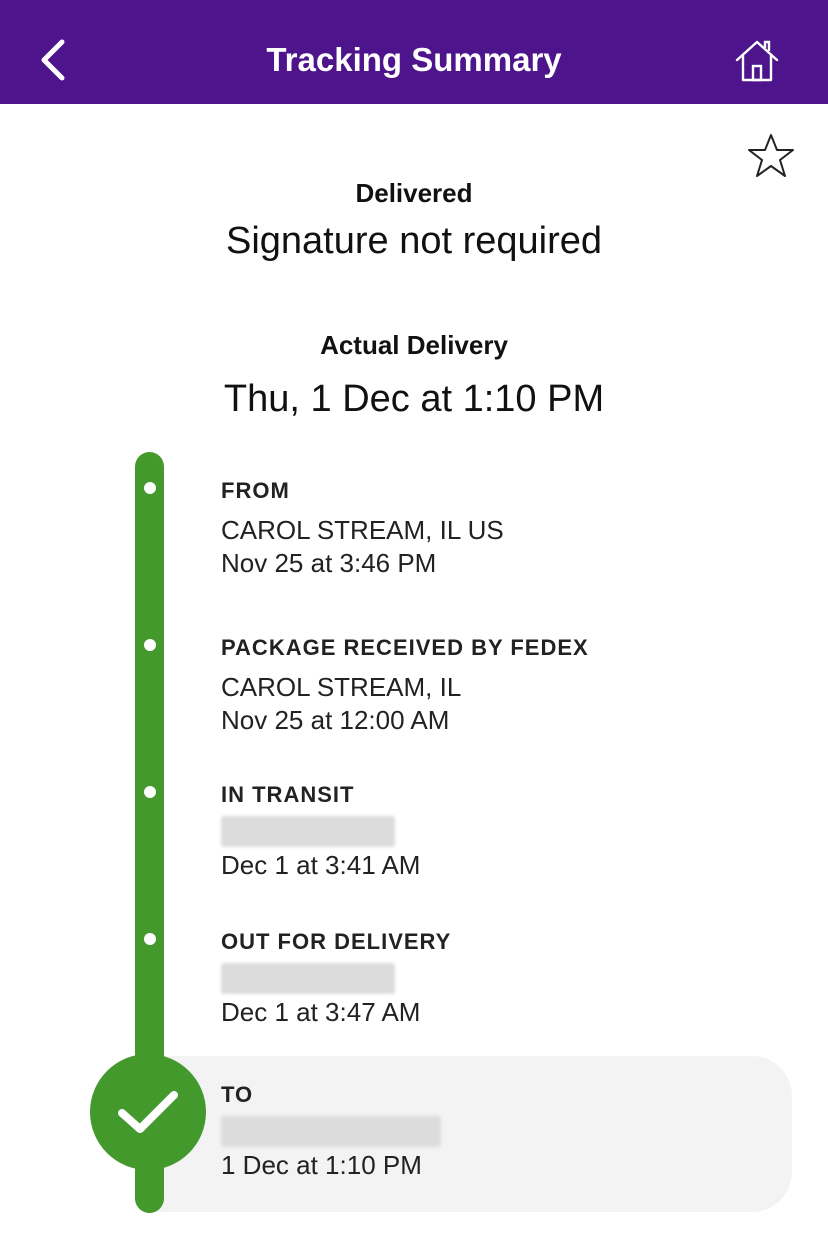 This screenshot has width=828, height=1237. Describe the element at coordinates (321, 1165) in the screenshot. I see `event-time: 1 Dec at 1:10 PM` at that location.